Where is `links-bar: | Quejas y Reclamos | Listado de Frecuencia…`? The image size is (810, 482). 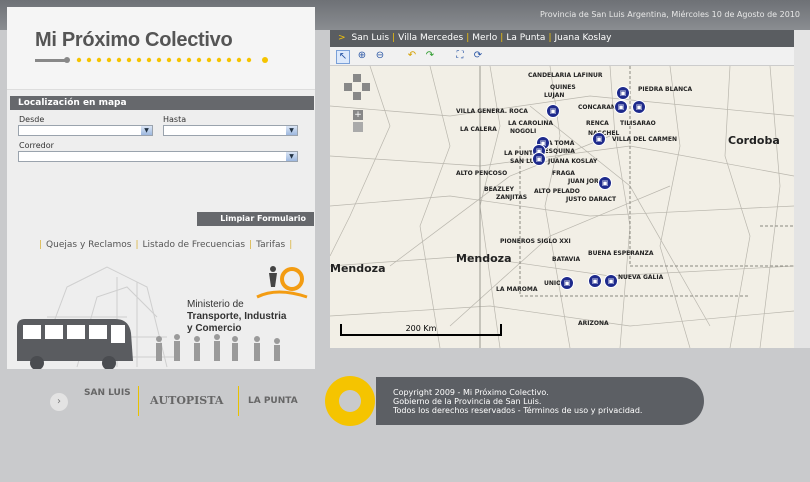
links-bar: | Quejas y Reclamos | Listado de Frecuencia… is located at coordinates (166, 245).